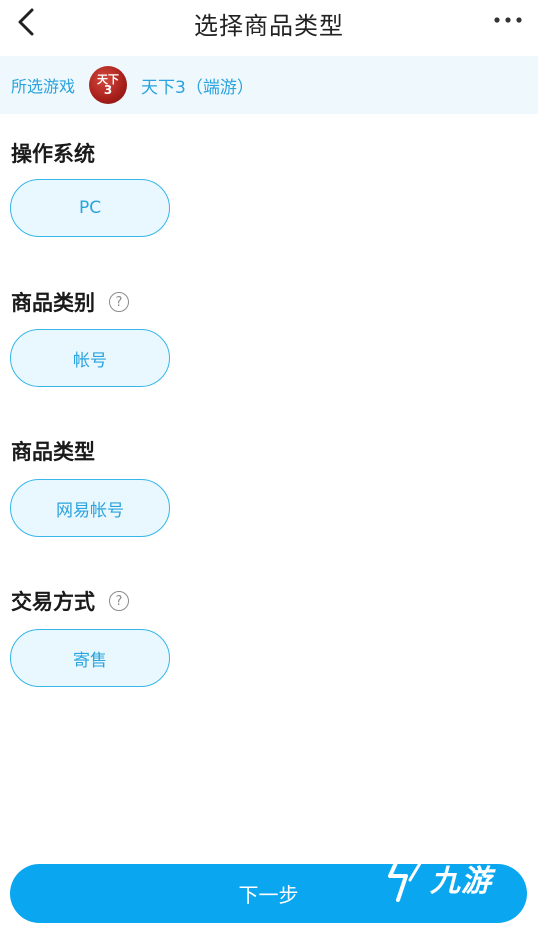  Describe the element at coordinates (269, 85) in the screenshot. I see `selected-game-bar: 所选游戏 天下 3 天下3（端游）` at that location.